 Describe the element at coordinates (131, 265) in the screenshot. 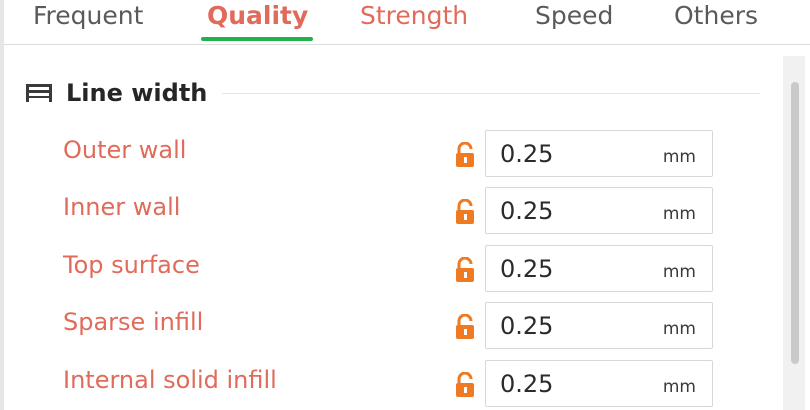

I see `setting-label: Top surface` at that location.